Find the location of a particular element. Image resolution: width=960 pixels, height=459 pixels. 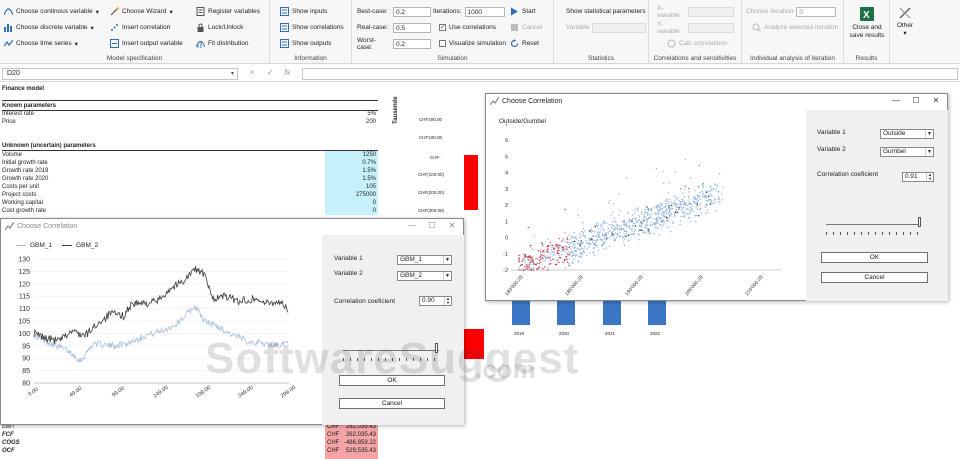

show-statistical-parameters-button: Show statistical parameters is located at coordinates (605, 11).